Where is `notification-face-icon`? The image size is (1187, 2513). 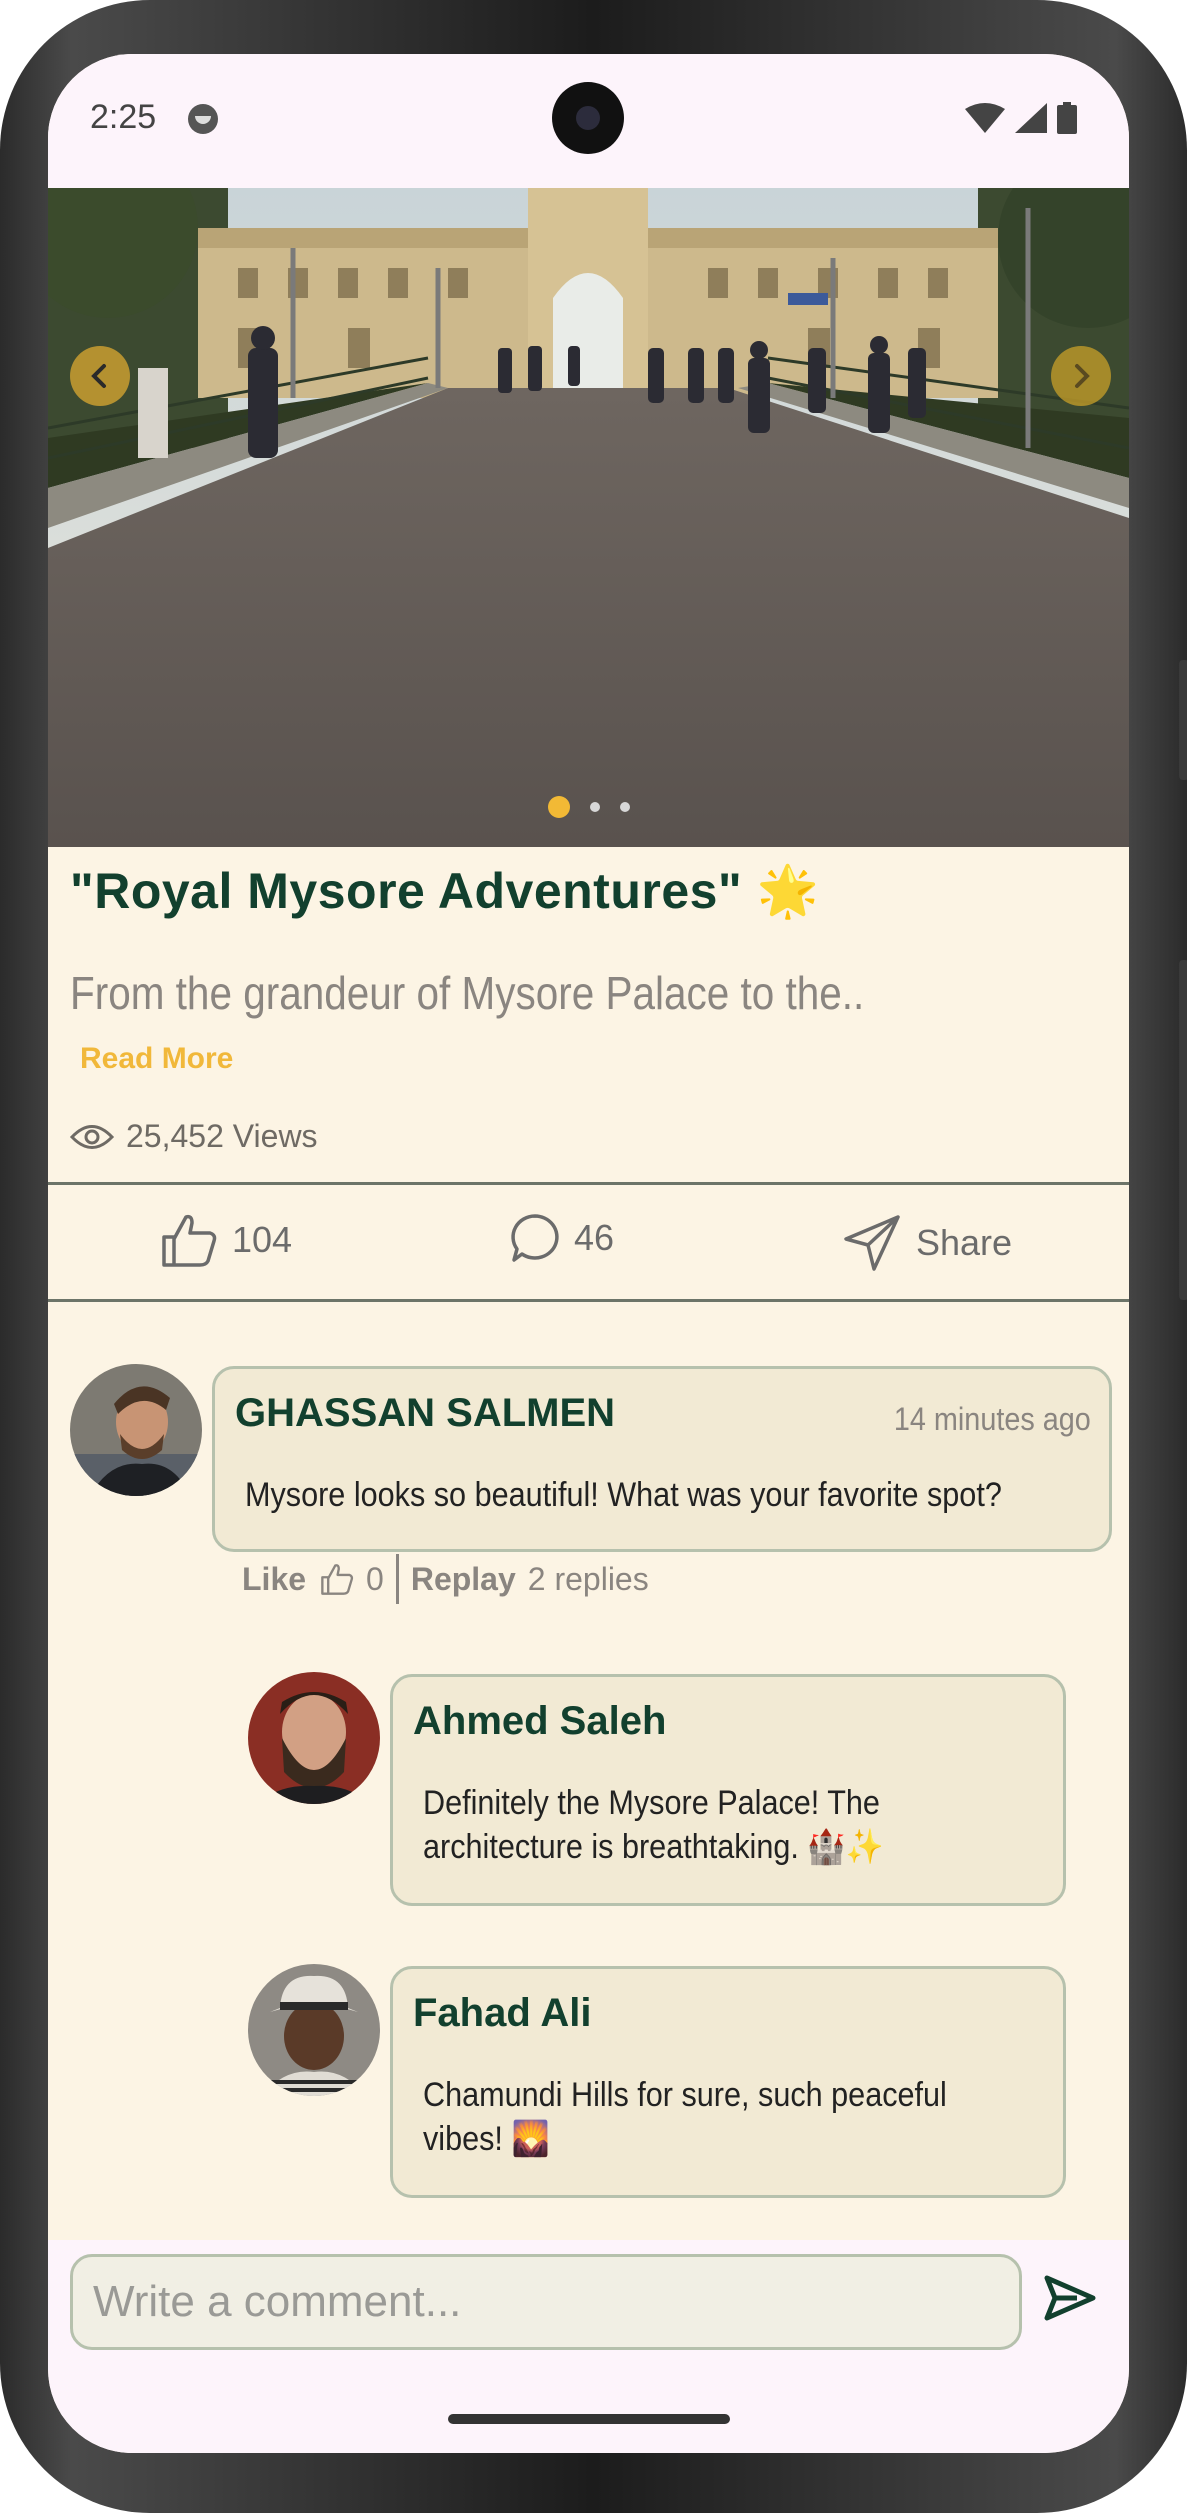
notification-face-icon is located at coordinates (203, 119).